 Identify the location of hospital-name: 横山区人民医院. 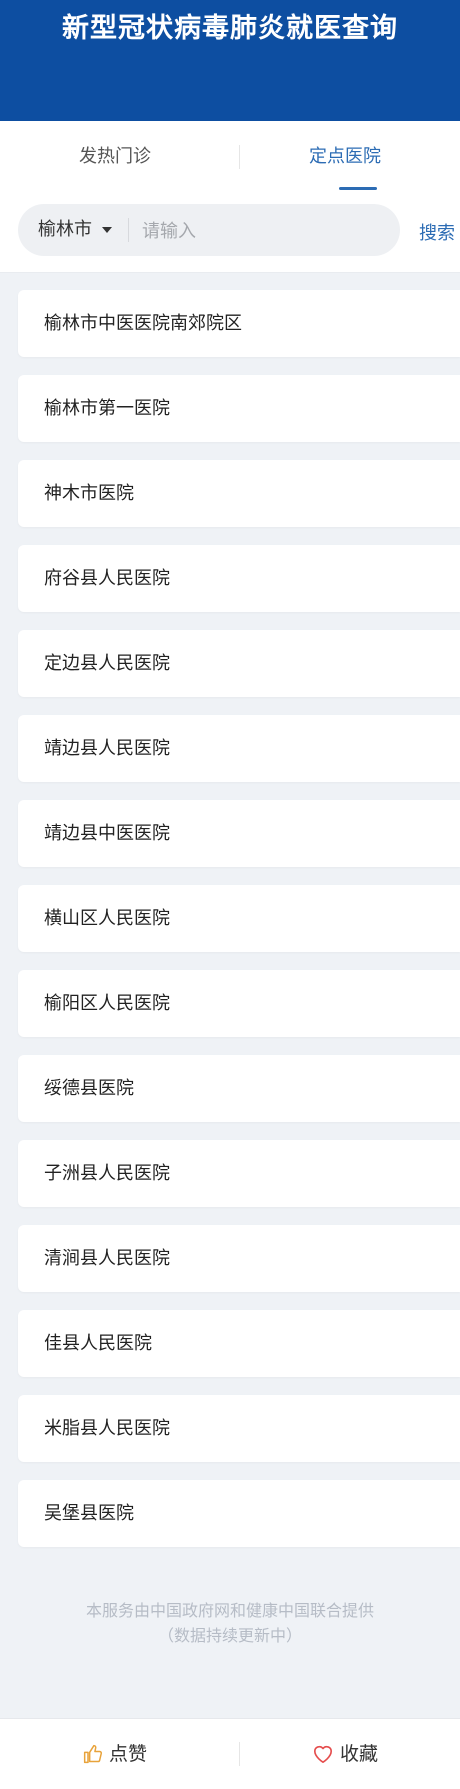
(107, 918).